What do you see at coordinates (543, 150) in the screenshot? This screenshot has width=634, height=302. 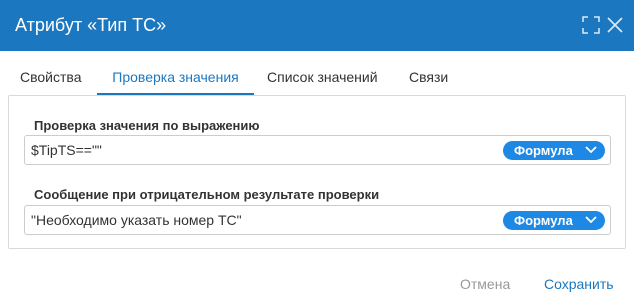 I see `expression-formula-label: Формула` at bounding box center [543, 150].